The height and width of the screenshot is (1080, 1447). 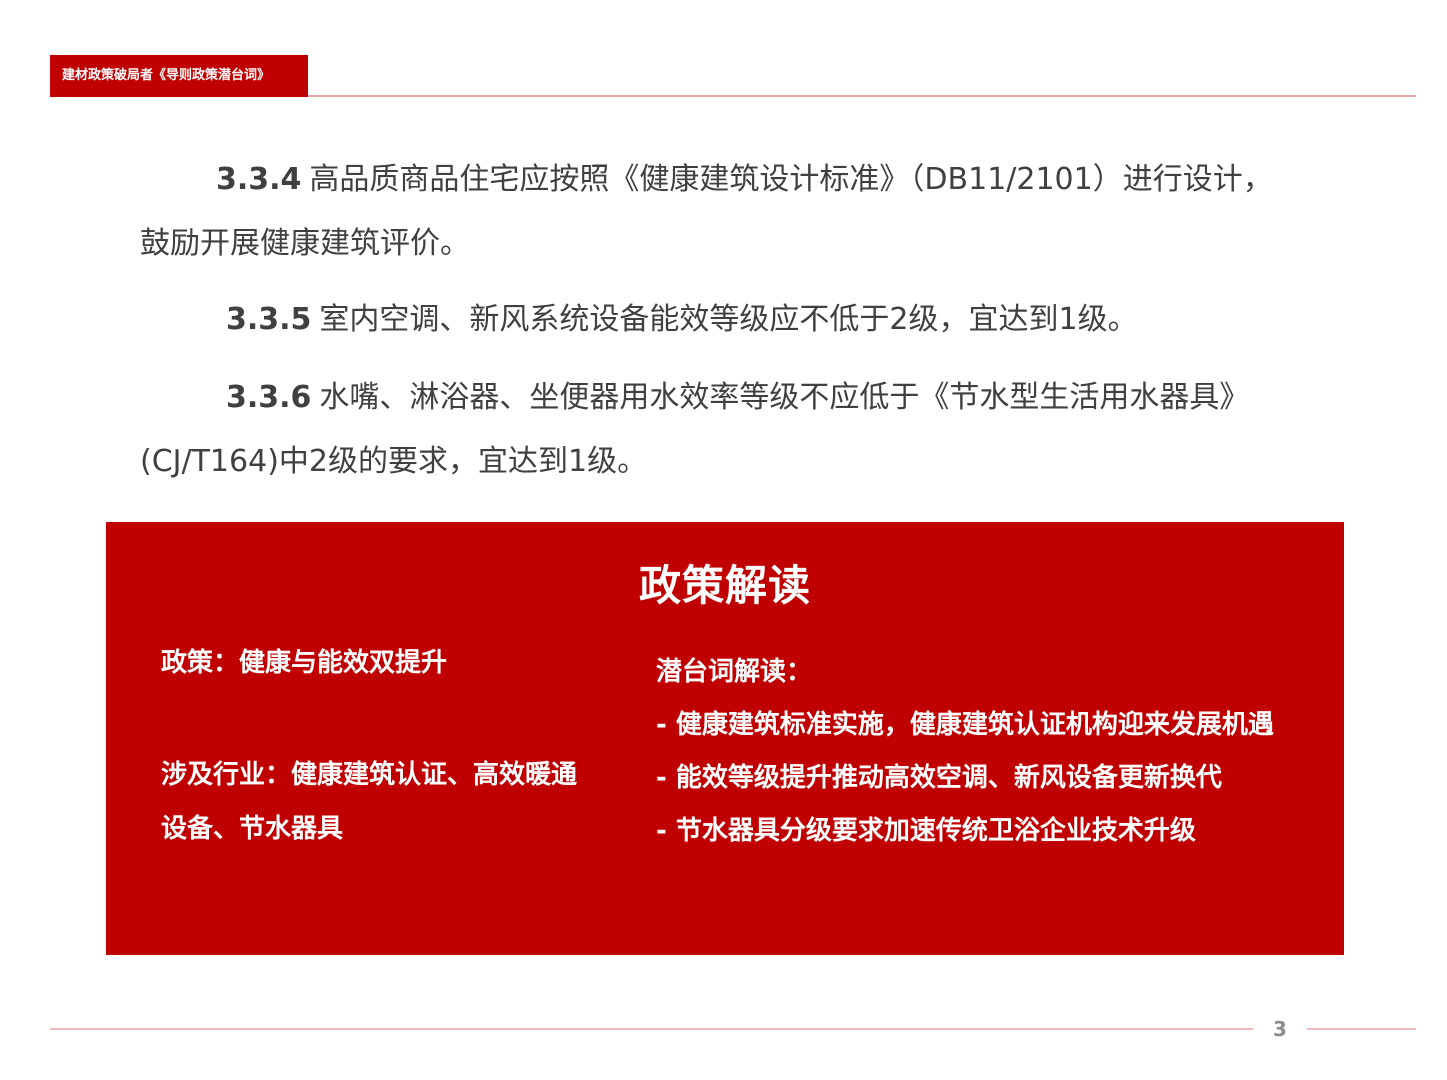 I want to click on subtext-point: - 能效等级提升推动高效空调、新风设备更新换代, so click(x=939, y=778).